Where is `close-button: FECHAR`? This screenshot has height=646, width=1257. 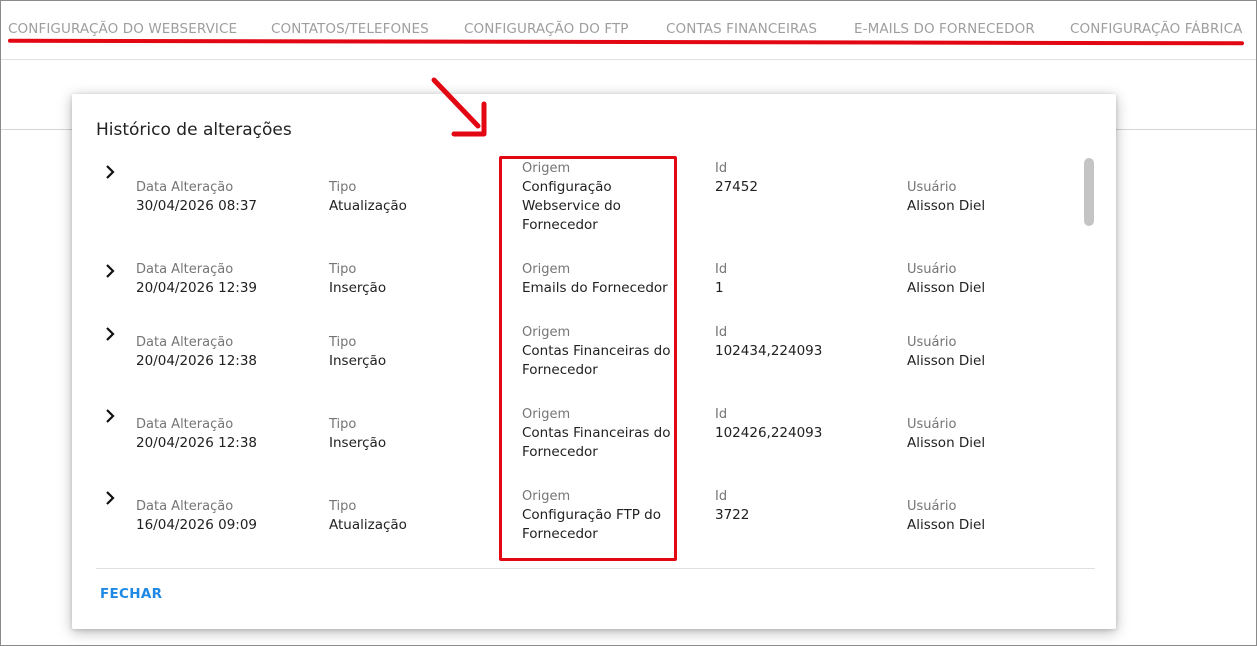 close-button: FECHAR is located at coordinates (131, 594).